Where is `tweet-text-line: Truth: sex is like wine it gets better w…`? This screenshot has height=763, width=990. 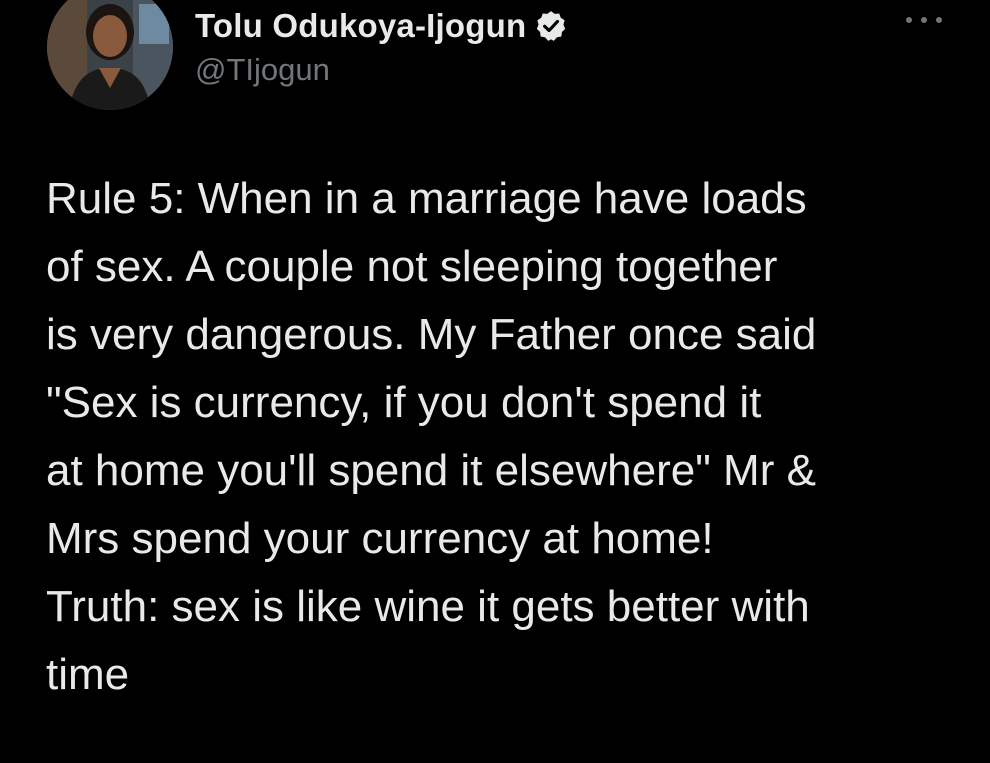
tweet-text-line: Truth: sex is like wine it gets better w… is located at coordinates (428, 606).